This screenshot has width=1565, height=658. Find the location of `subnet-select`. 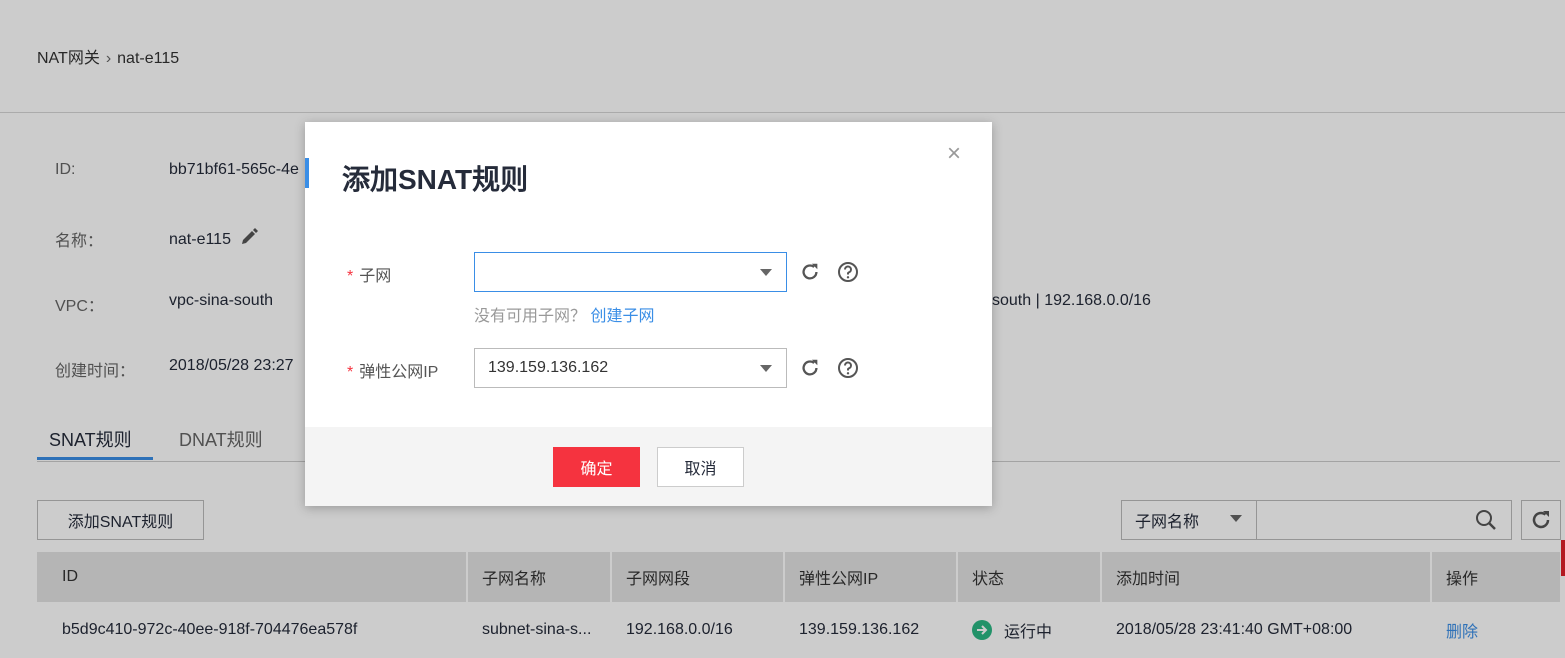

subnet-select is located at coordinates (630, 272).